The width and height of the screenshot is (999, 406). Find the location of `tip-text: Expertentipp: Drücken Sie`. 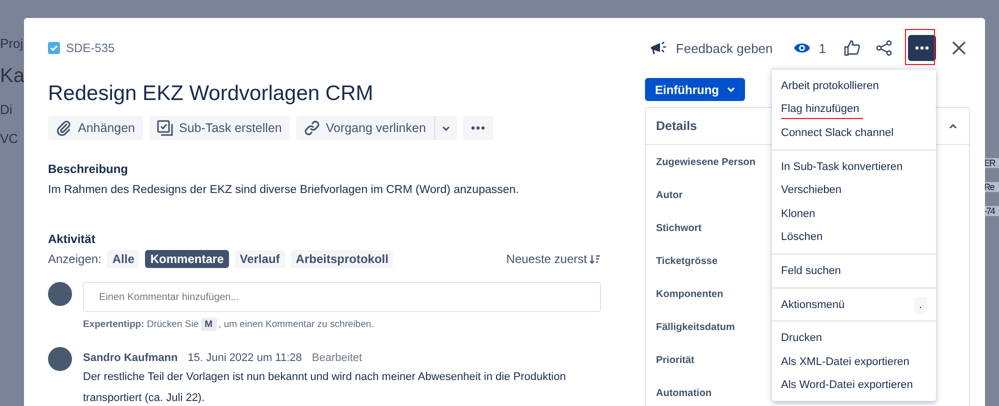

tip-text: Expertentipp: Drücken Sie is located at coordinates (141, 324).